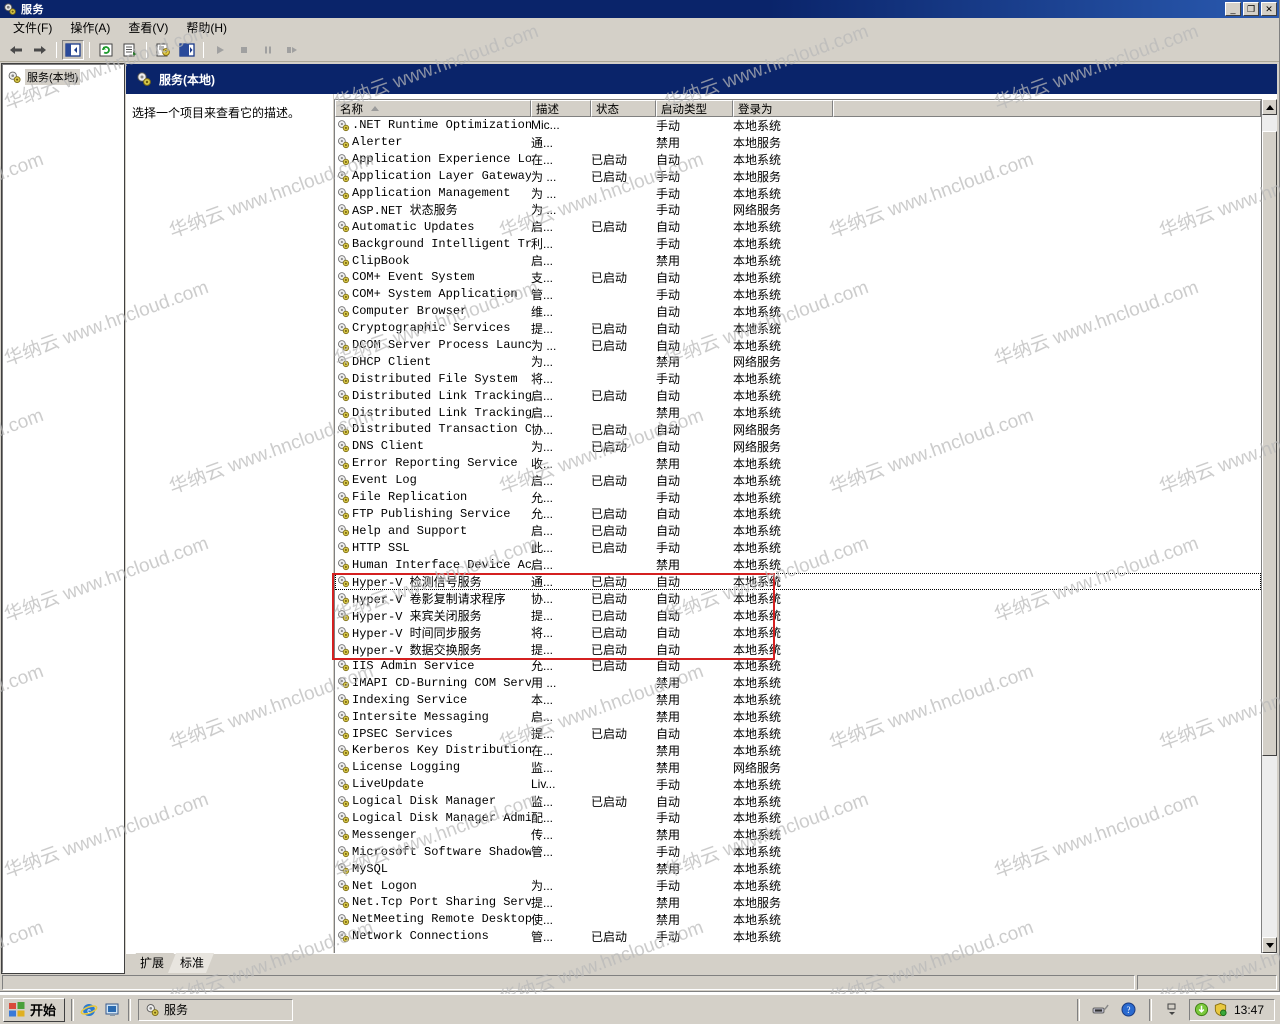 Image resolution: width=1280 pixels, height=1024 pixels. Describe the element at coordinates (798, 750) in the screenshot. I see `table-row: Kerberos Key Distribution...在... 禁用 本地系统` at that location.